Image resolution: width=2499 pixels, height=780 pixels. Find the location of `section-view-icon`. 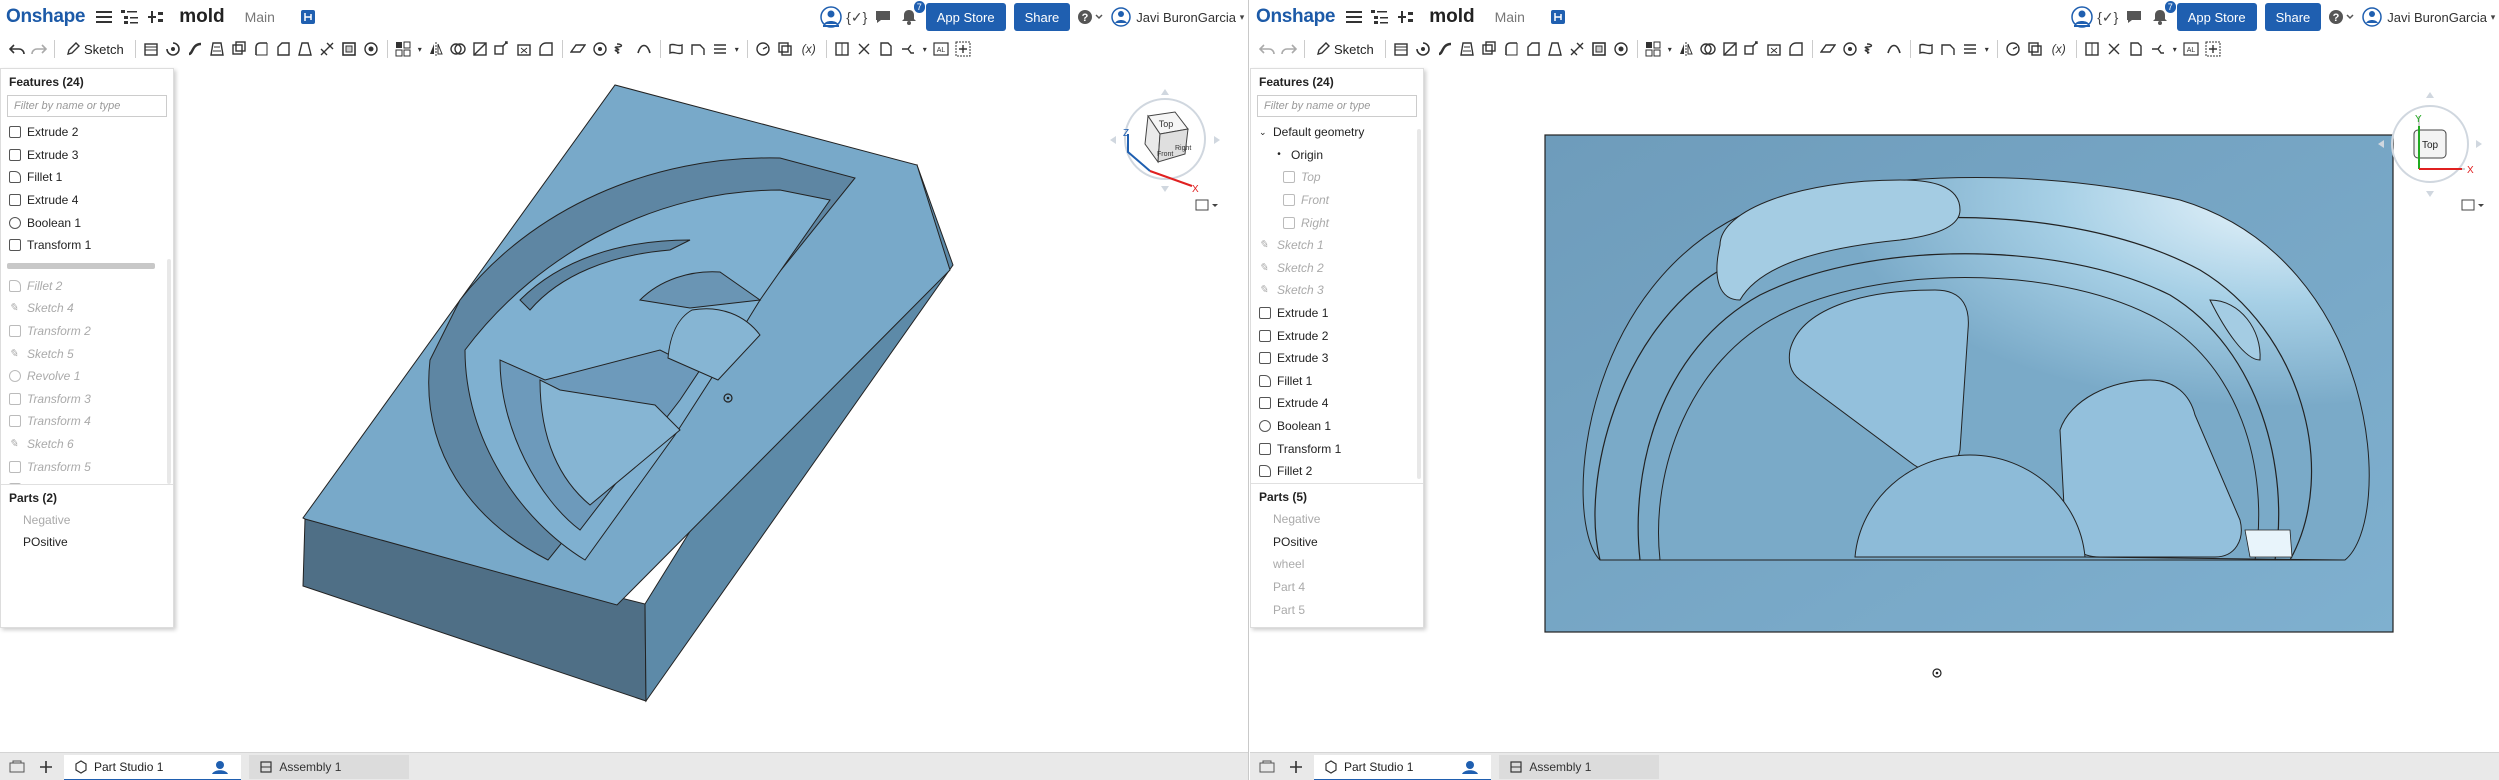

section-view-icon is located at coordinates (842, 49).